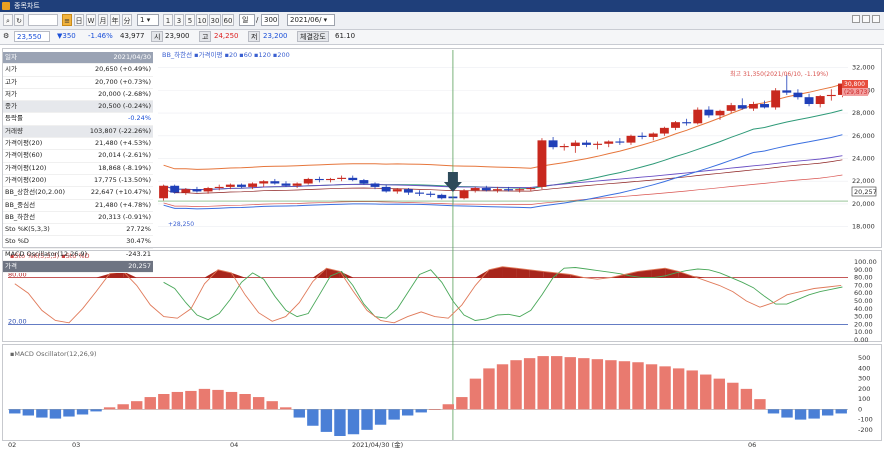 The width and height of the screenshot is (884, 449). Describe the element at coordinates (11, 93) in the screenshot. I see `info-key: 저가` at that location.